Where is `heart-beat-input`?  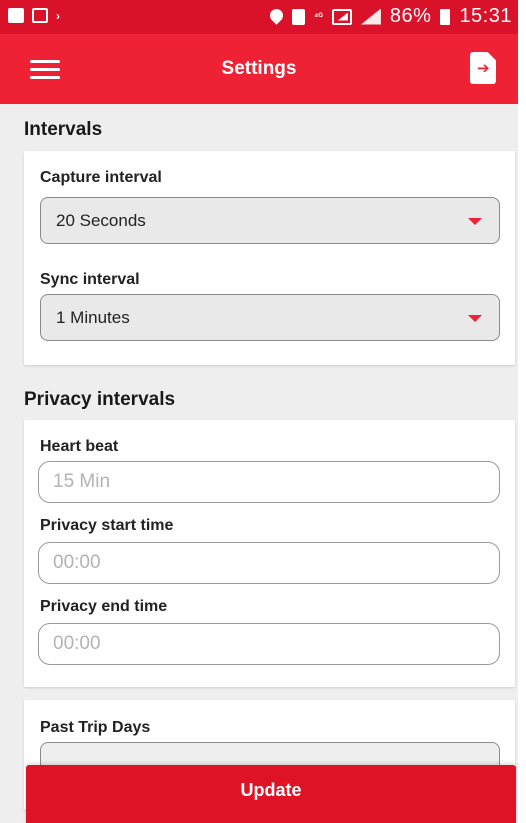
heart-beat-input is located at coordinates (269, 482).